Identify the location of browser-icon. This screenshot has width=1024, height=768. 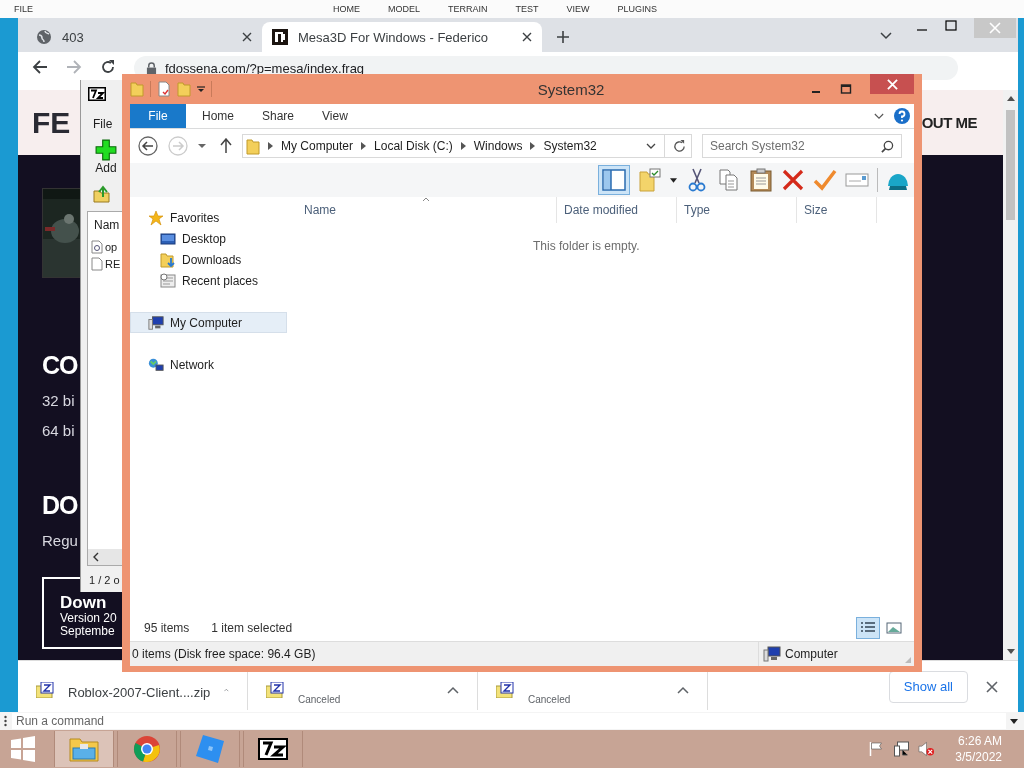
(147, 749).